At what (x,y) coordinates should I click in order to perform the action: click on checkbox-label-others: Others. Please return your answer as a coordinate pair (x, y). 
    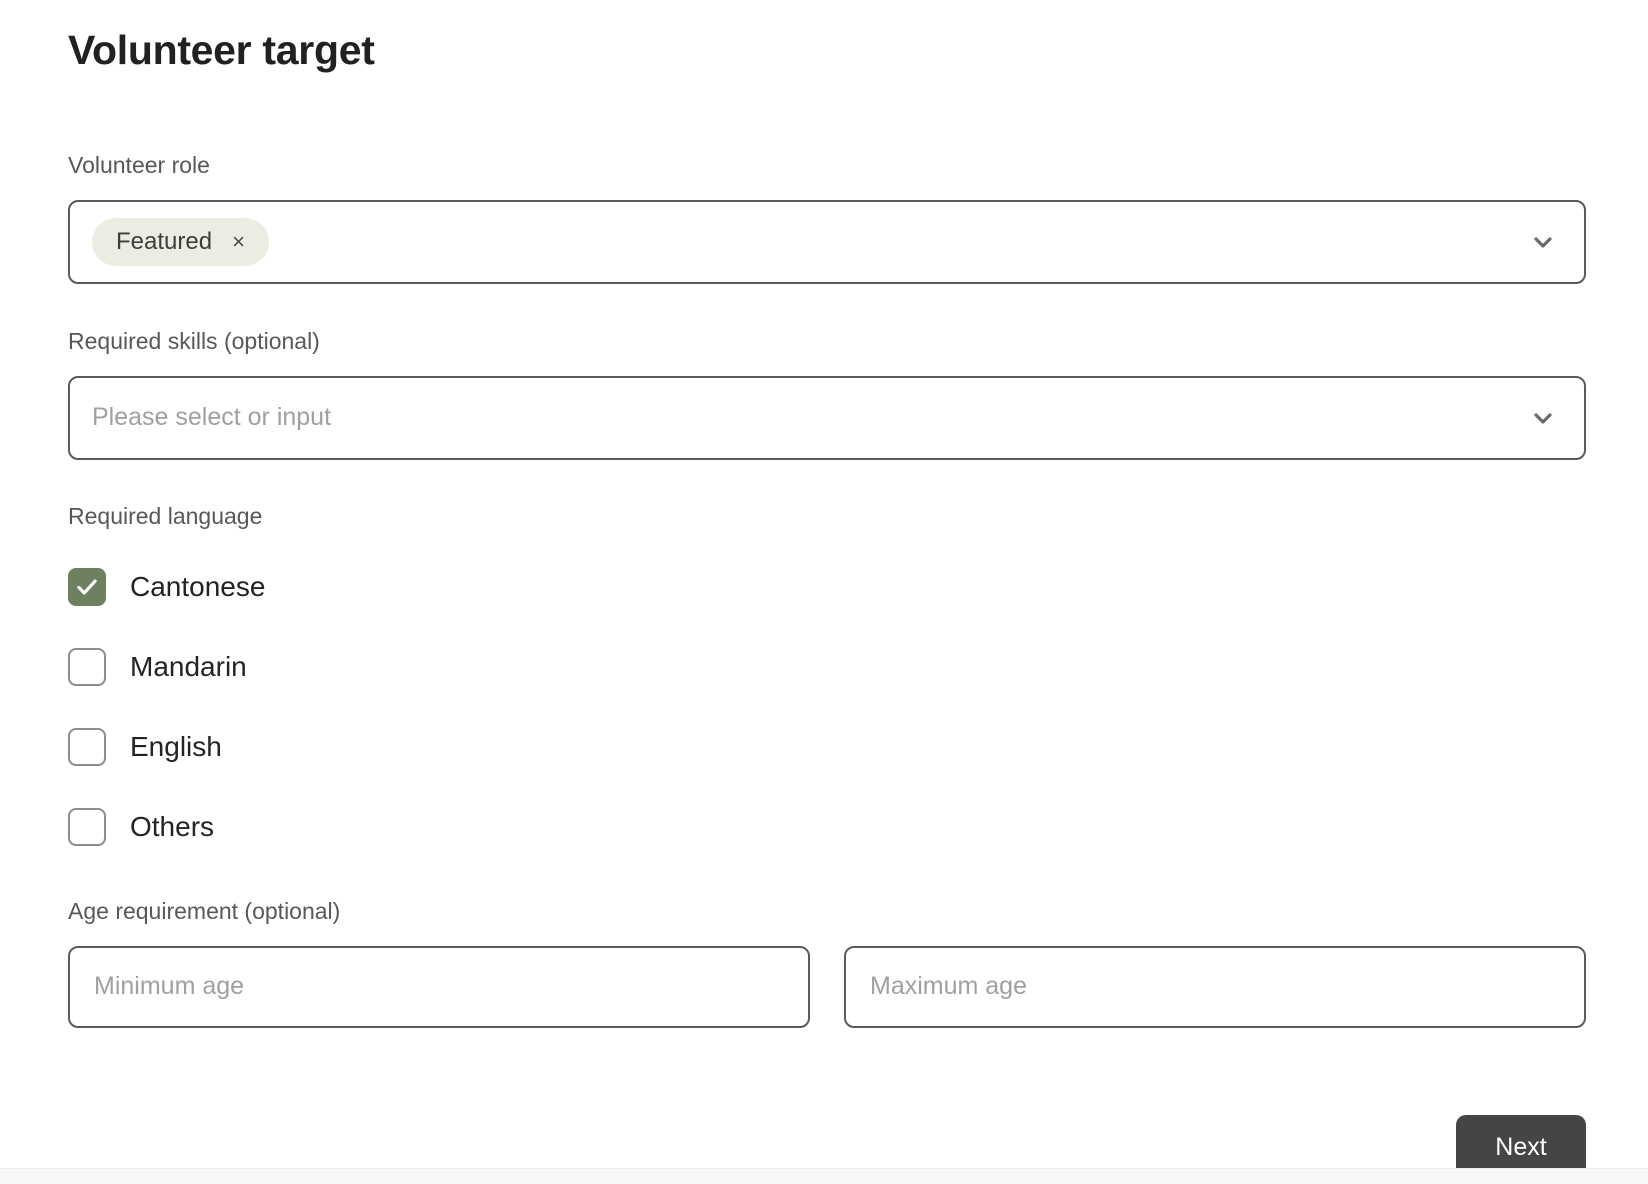
    Looking at the image, I should click on (172, 826).